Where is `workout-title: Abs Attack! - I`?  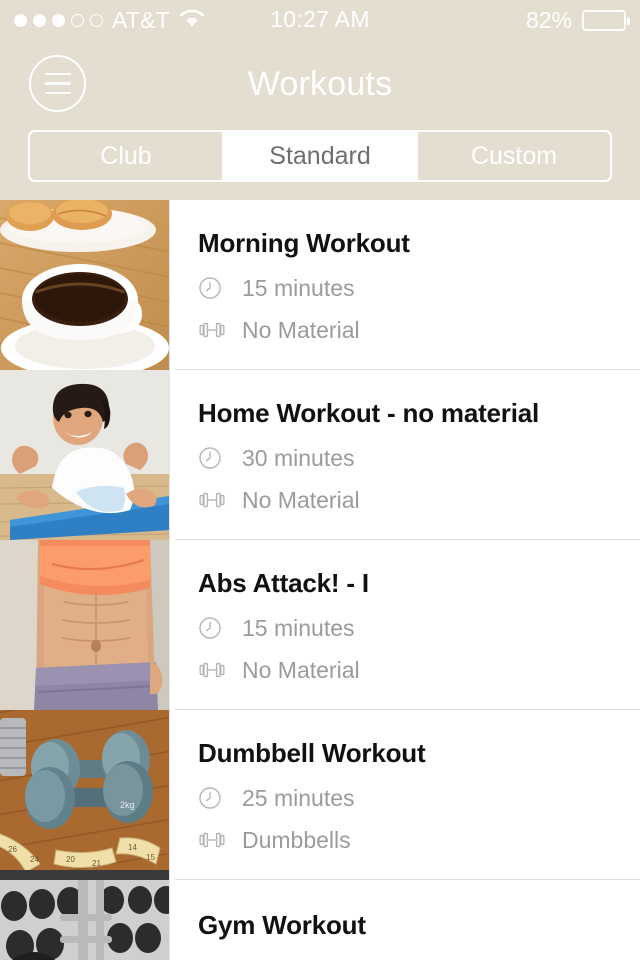 workout-title: Abs Attack! - I is located at coordinates (283, 583).